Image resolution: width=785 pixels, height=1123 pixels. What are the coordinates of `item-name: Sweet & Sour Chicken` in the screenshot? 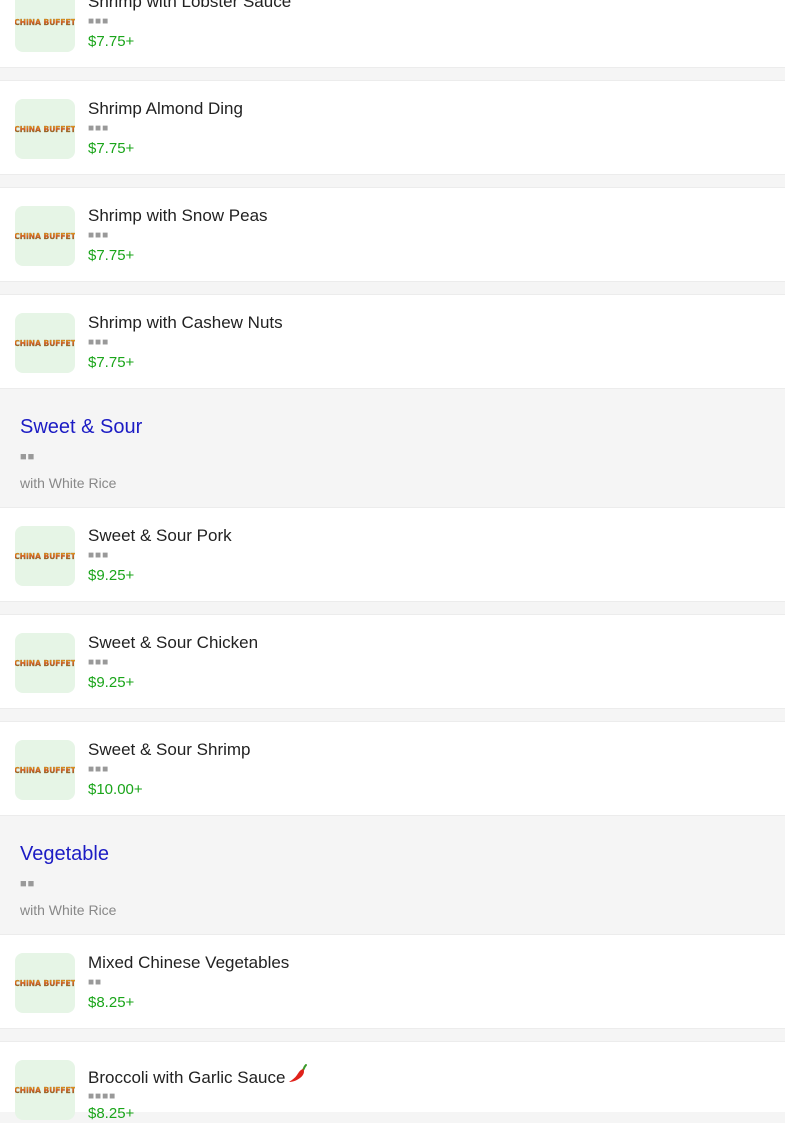 It's located at (173, 642).